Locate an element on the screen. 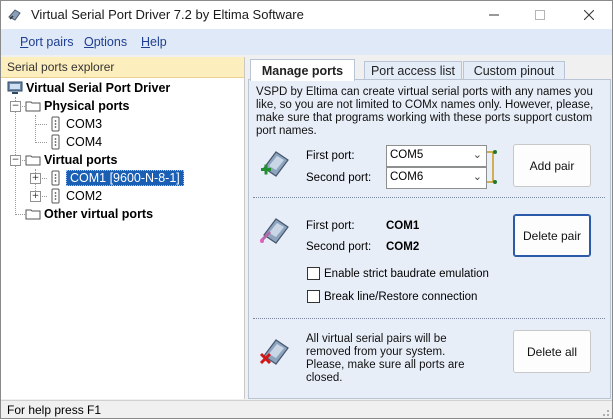 Image resolution: width=613 pixels, height=419 pixels. maximize-button is located at coordinates (540, 15).